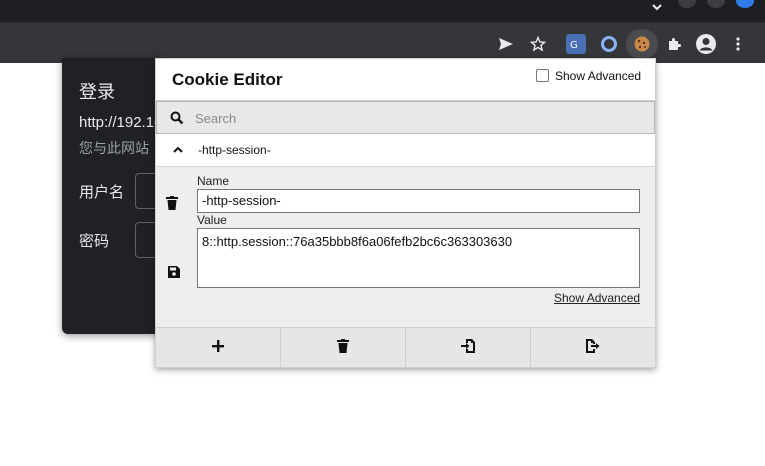  I want to click on svg-text: G, so click(574, 45).